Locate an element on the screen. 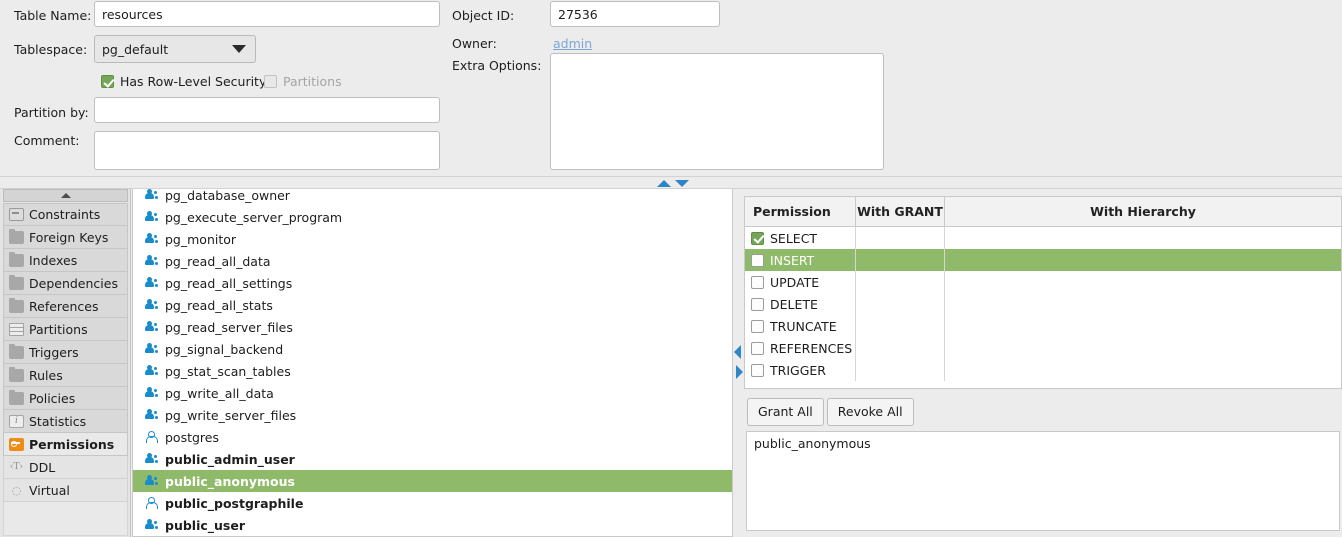 The width and height of the screenshot is (1342, 537). permission-cell: INSERT is located at coordinates (800, 260).